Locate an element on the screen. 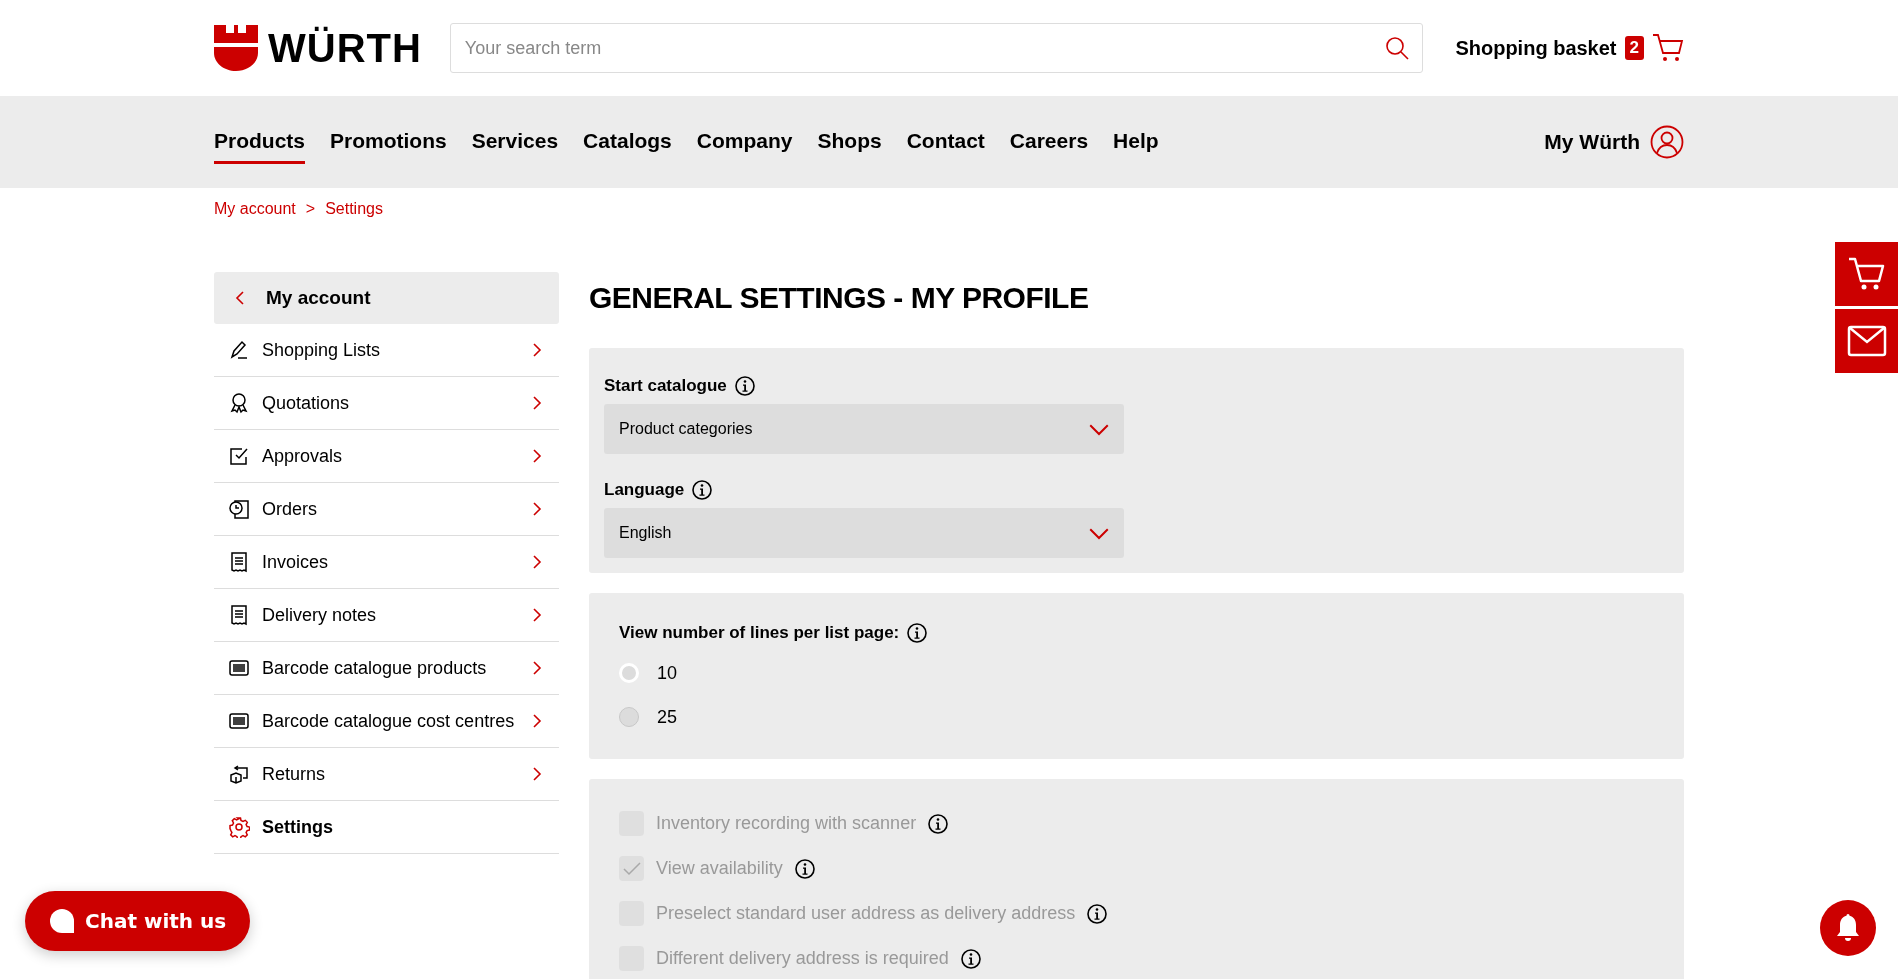  sidebar-back-link: My account is located at coordinates (386, 298).